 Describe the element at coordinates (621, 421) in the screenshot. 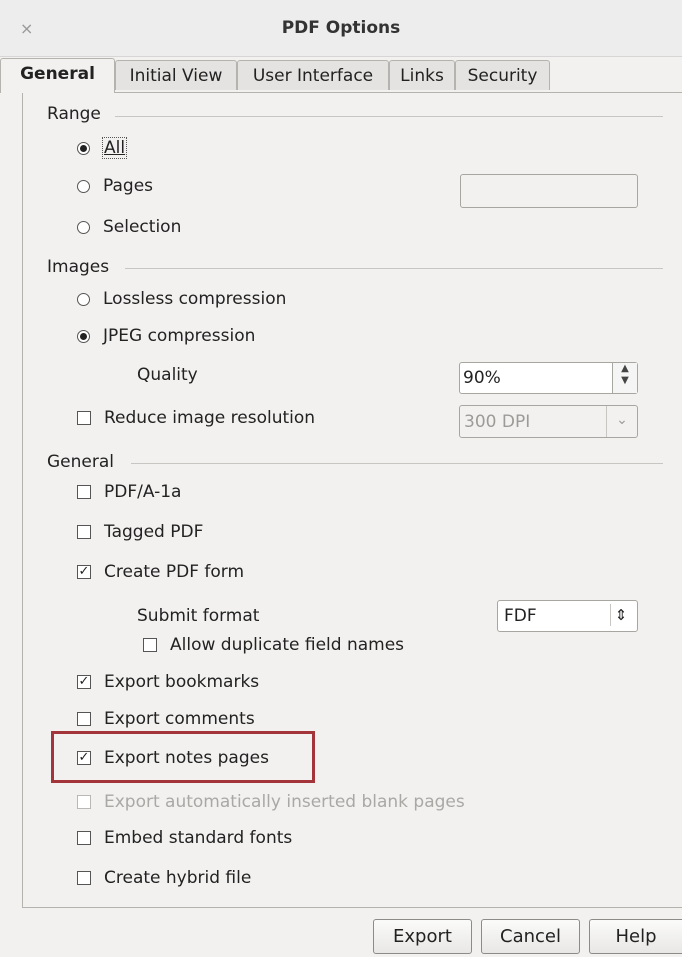

I see `chevron-down-icon: ⌄` at that location.